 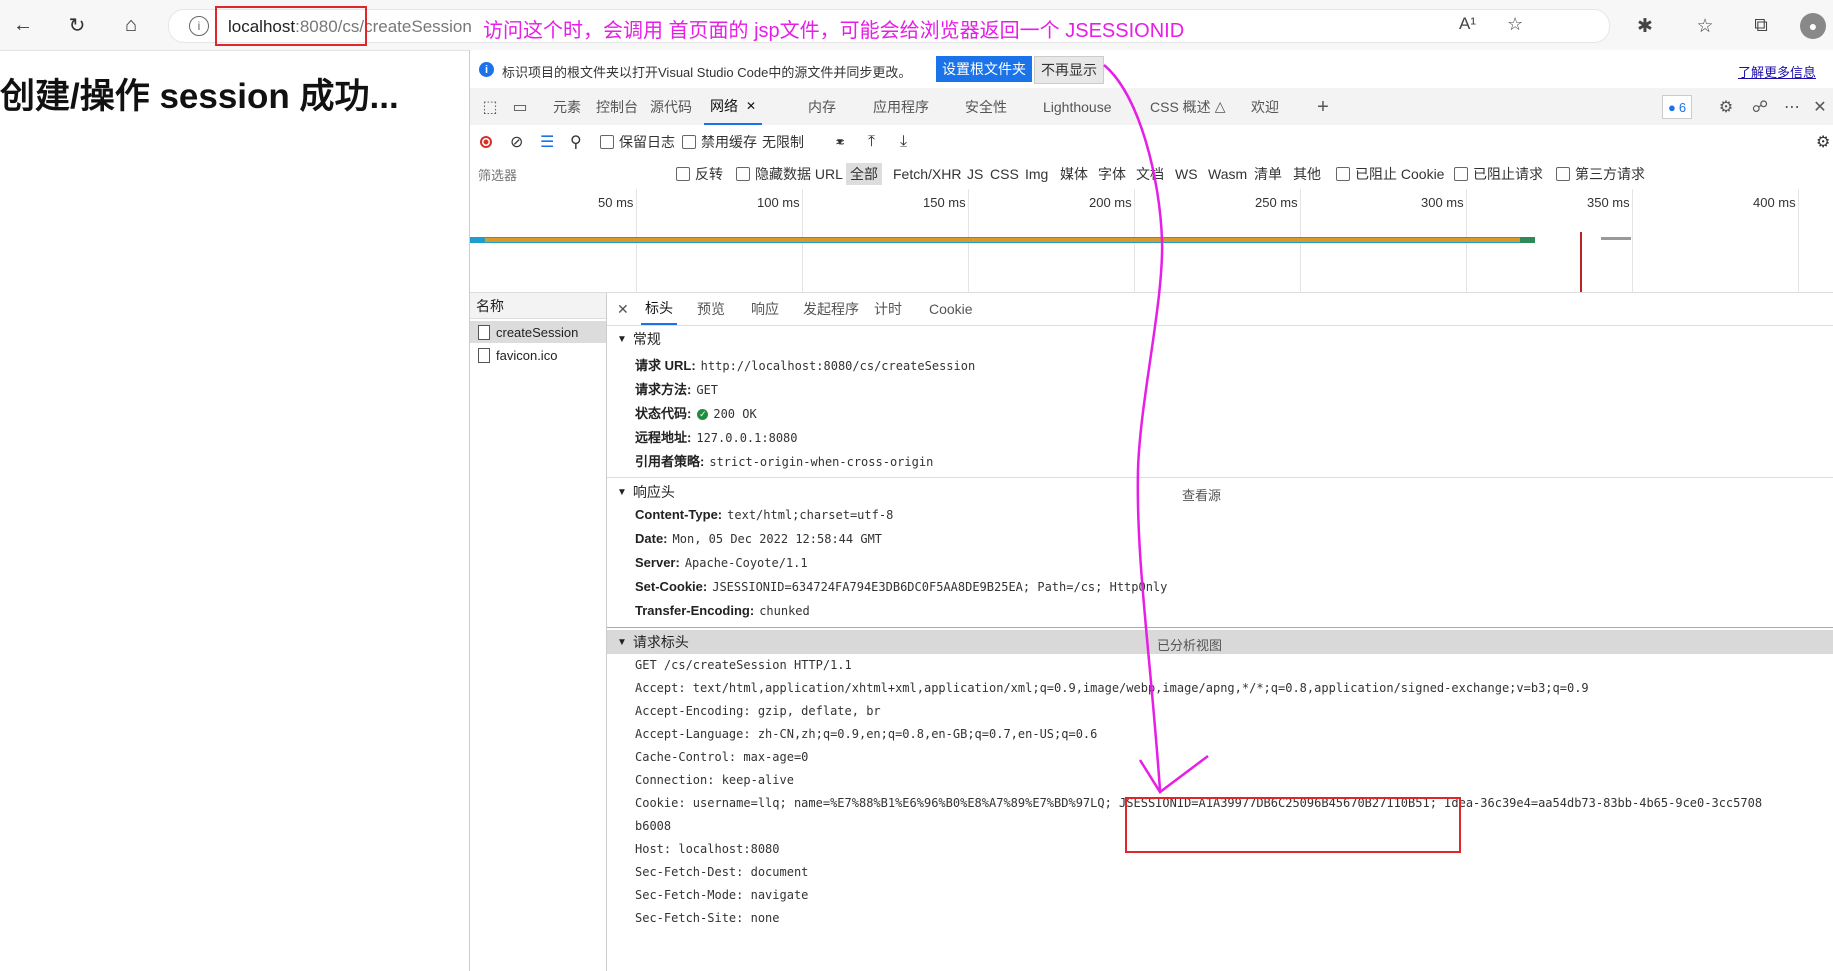 What do you see at coordinates (1276, 202) in the screenshot?
I see `timeline-tick-label: 250 ms` at bounding box center [1276, 202].